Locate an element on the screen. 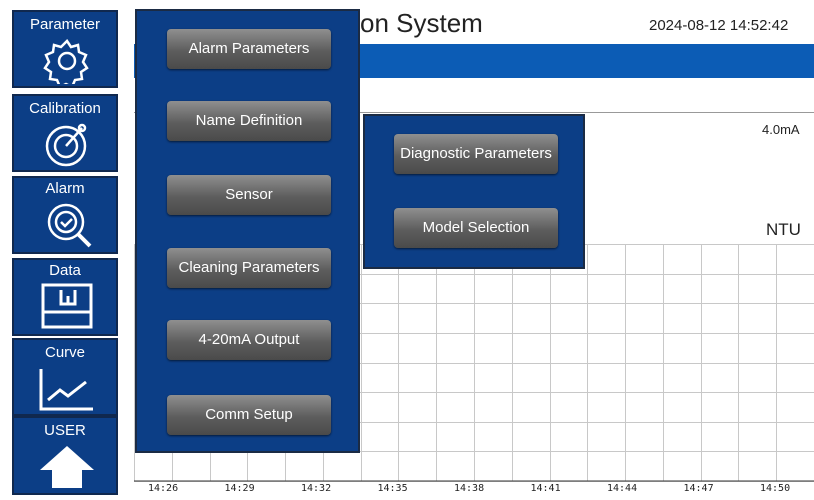  output-4-20ma-button: 4-20mA Output is located at coordinates (249, 340).